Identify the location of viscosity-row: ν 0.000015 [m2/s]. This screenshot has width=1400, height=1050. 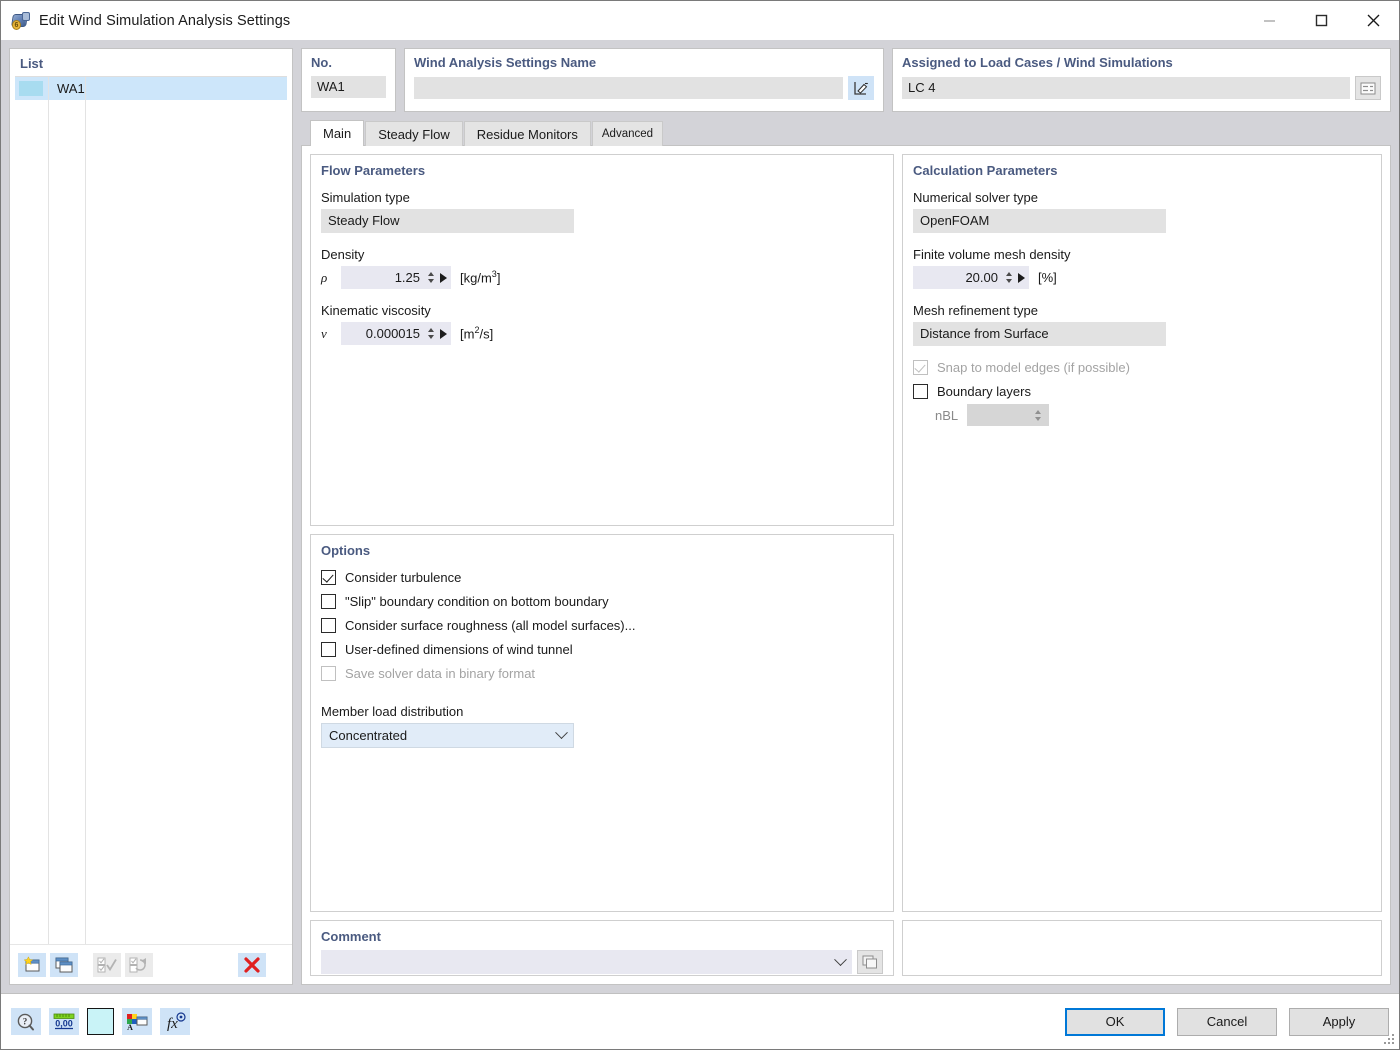
(602, 333).